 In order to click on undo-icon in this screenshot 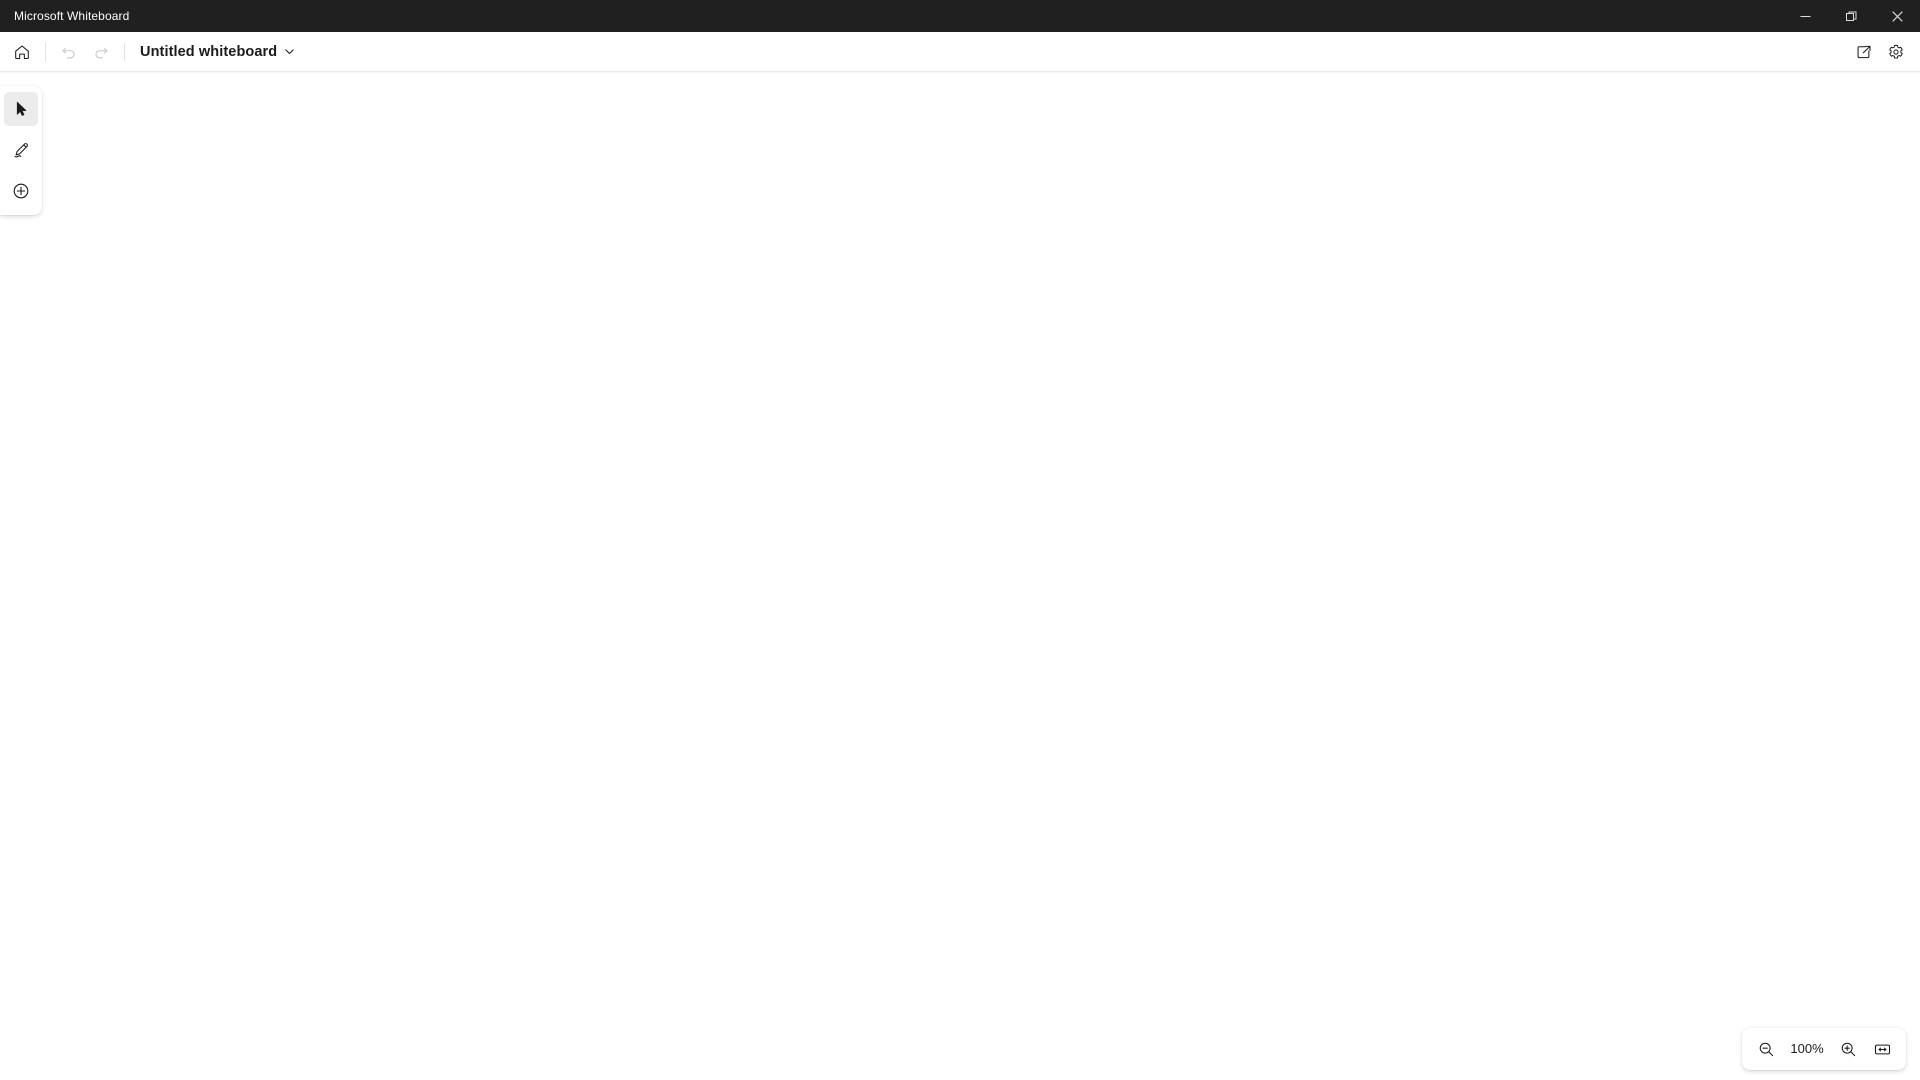, I will do `click(68, 52)`.